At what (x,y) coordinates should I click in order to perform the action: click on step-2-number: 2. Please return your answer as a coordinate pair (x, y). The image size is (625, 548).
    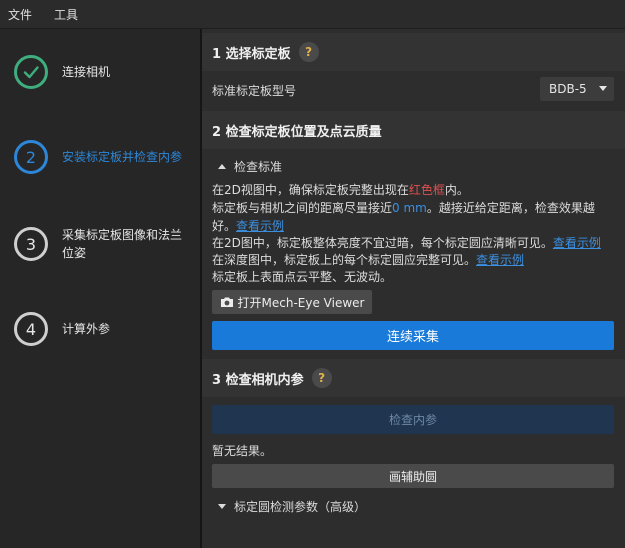
    Looking at the image, I should click on (31, 157).